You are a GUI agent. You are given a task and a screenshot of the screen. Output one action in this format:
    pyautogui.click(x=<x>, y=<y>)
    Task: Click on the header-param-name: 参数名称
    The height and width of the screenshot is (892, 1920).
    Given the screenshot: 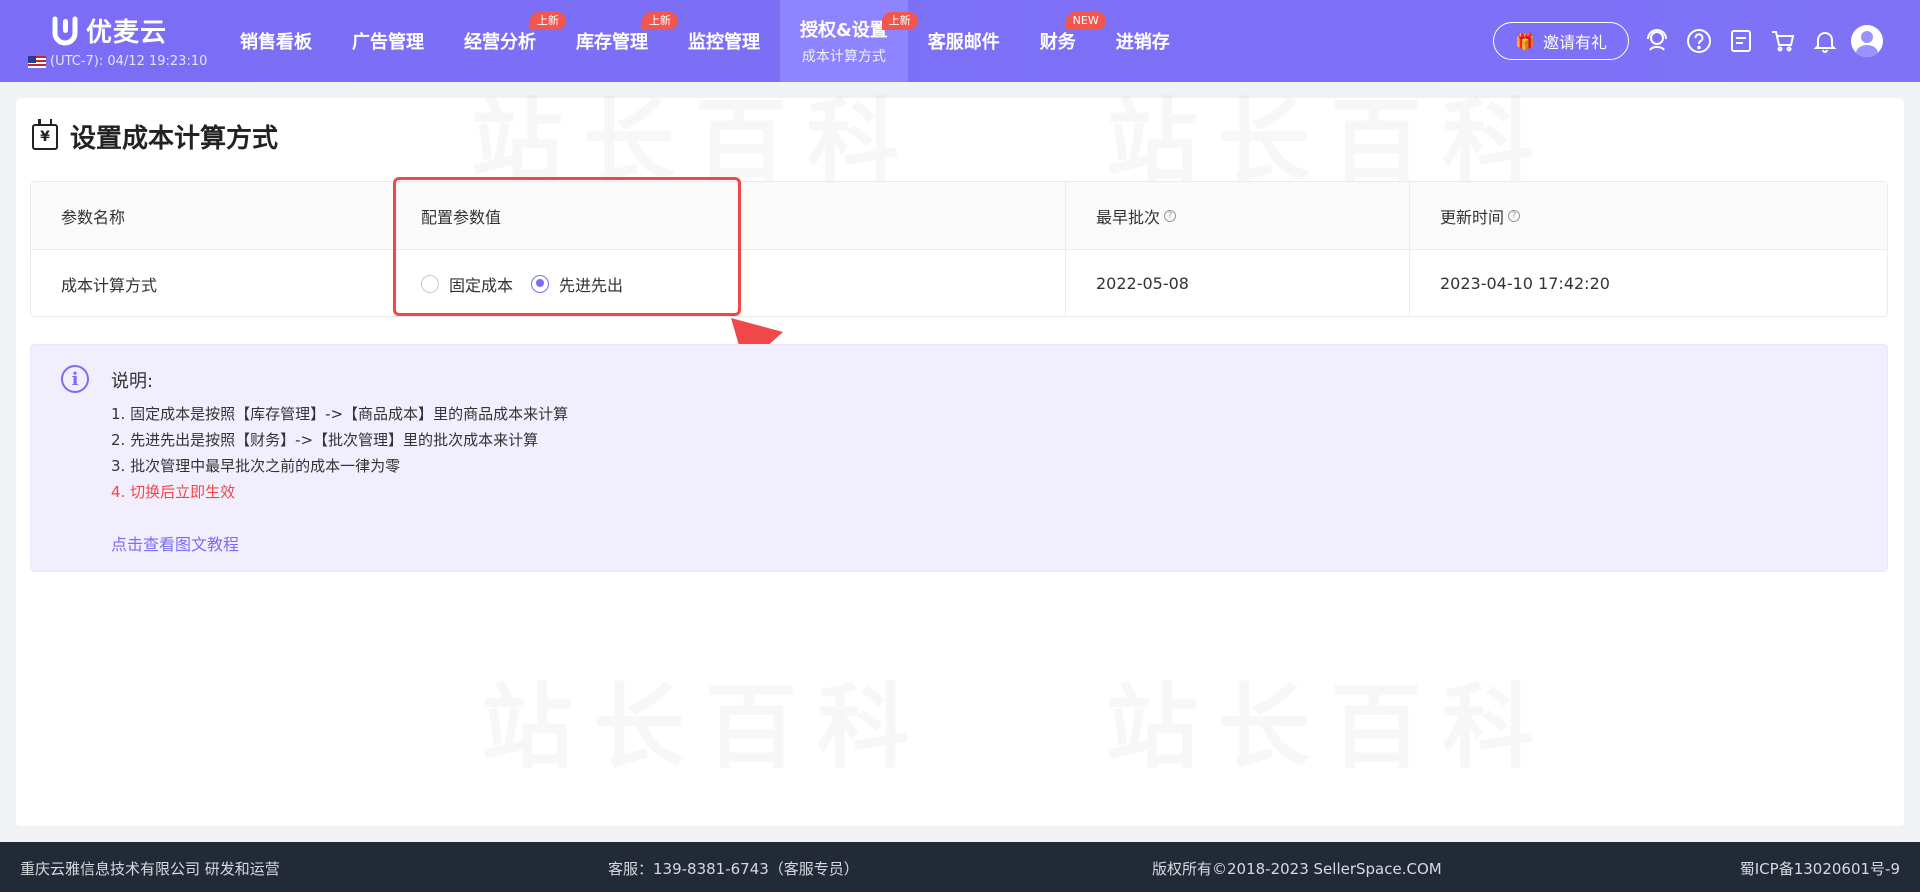 What is the action you would take?
    pyautogui.click(x=211, y=215)
    